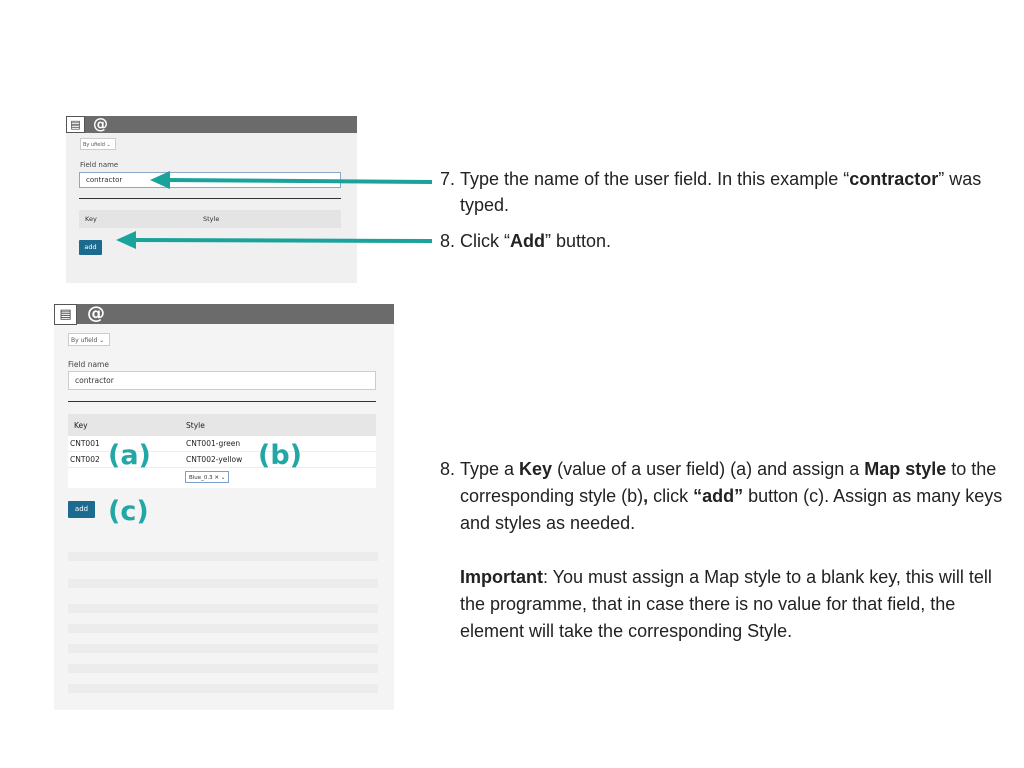 The width and height of the screenshot is (1024, 768). What do you see at coordinates (536, 469) in the screenshot?
I see `bold-run: Key` at bounding box center [536, 469].